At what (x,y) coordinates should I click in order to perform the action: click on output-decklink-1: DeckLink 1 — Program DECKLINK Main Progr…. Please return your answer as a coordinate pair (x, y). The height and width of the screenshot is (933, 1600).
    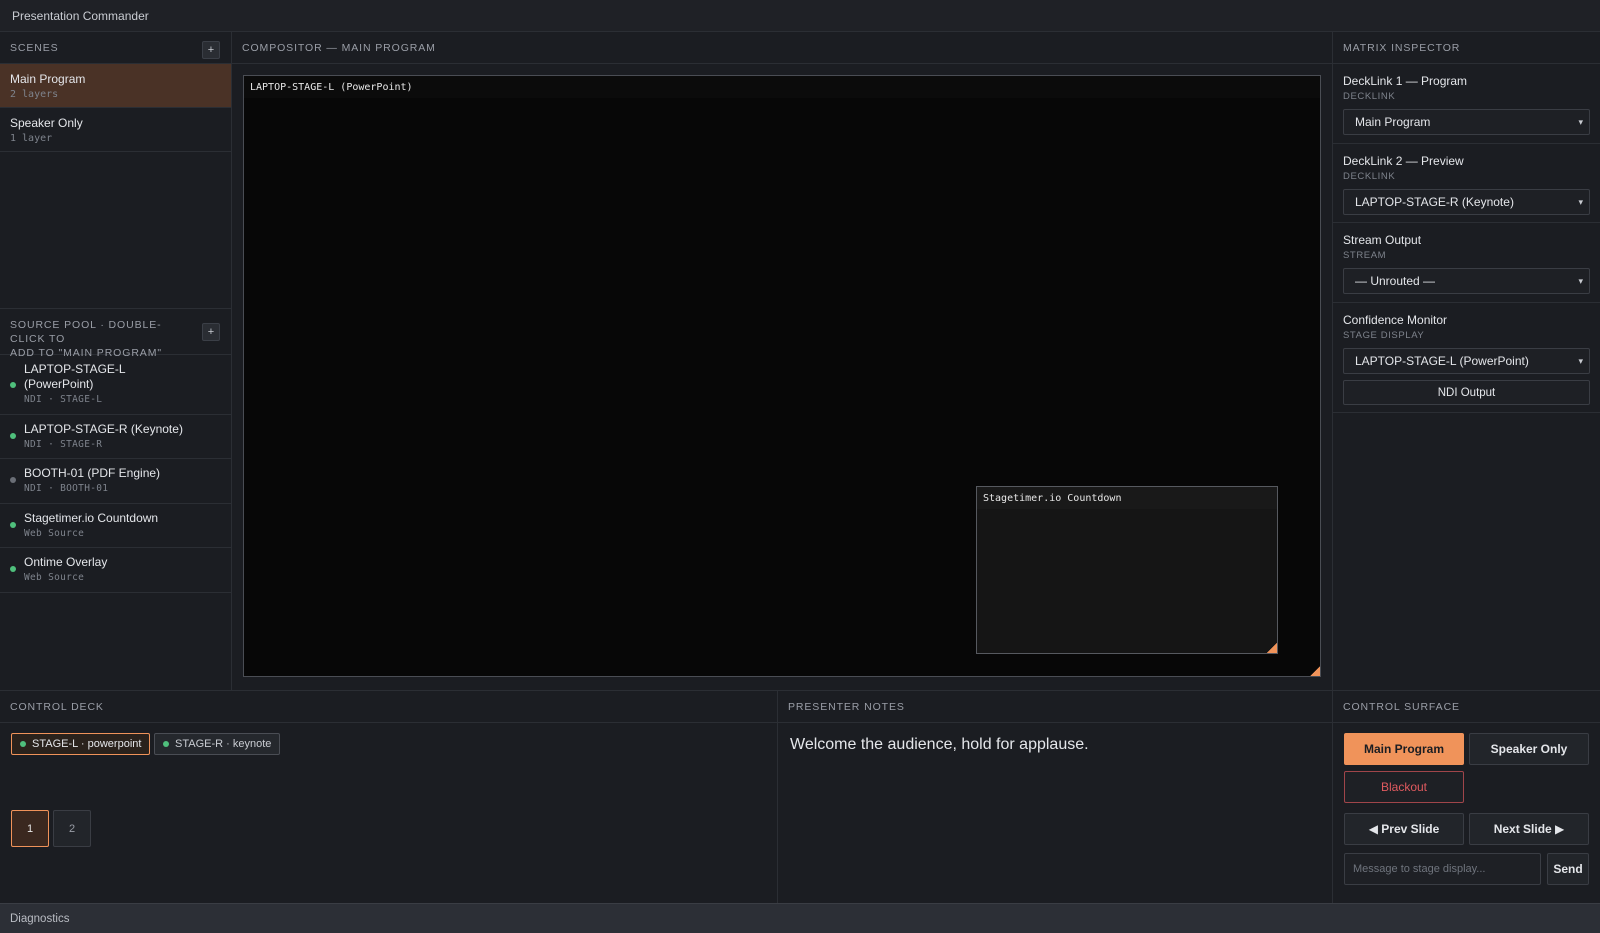
    Looking at the image, I should click on (1466, 104).